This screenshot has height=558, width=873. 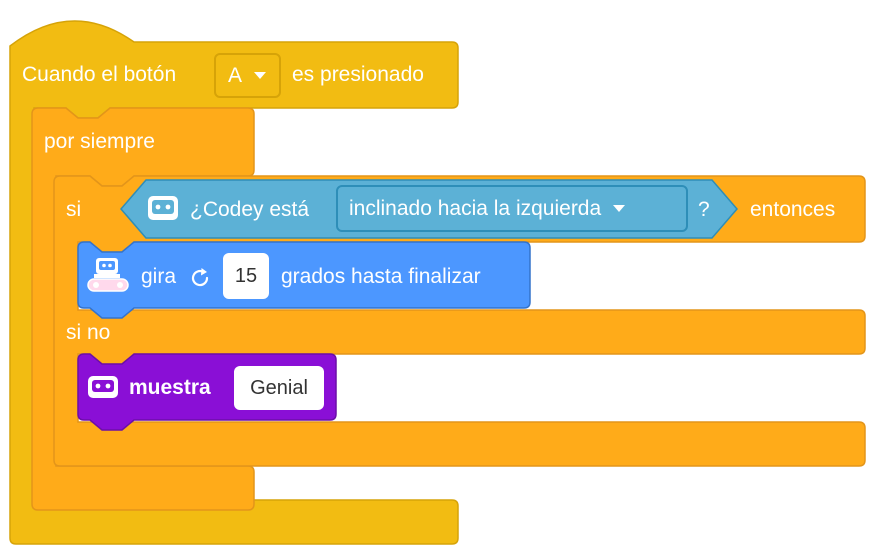 What do you see at coordinates (793, 209) in the screenshot?
I see `then-label: entonces` at bounding box center [793, 209].